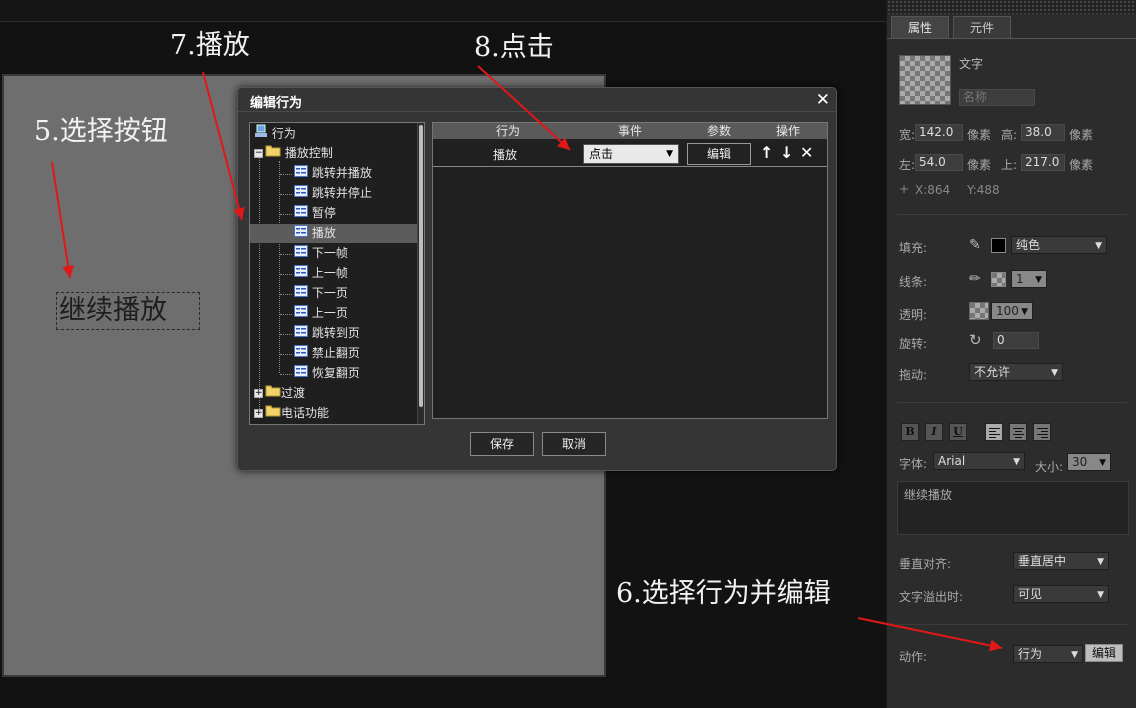 Image resolution: width=1136 pixels, height=708 pixels. I want to click on font-value: Arial, so click(952, 461).